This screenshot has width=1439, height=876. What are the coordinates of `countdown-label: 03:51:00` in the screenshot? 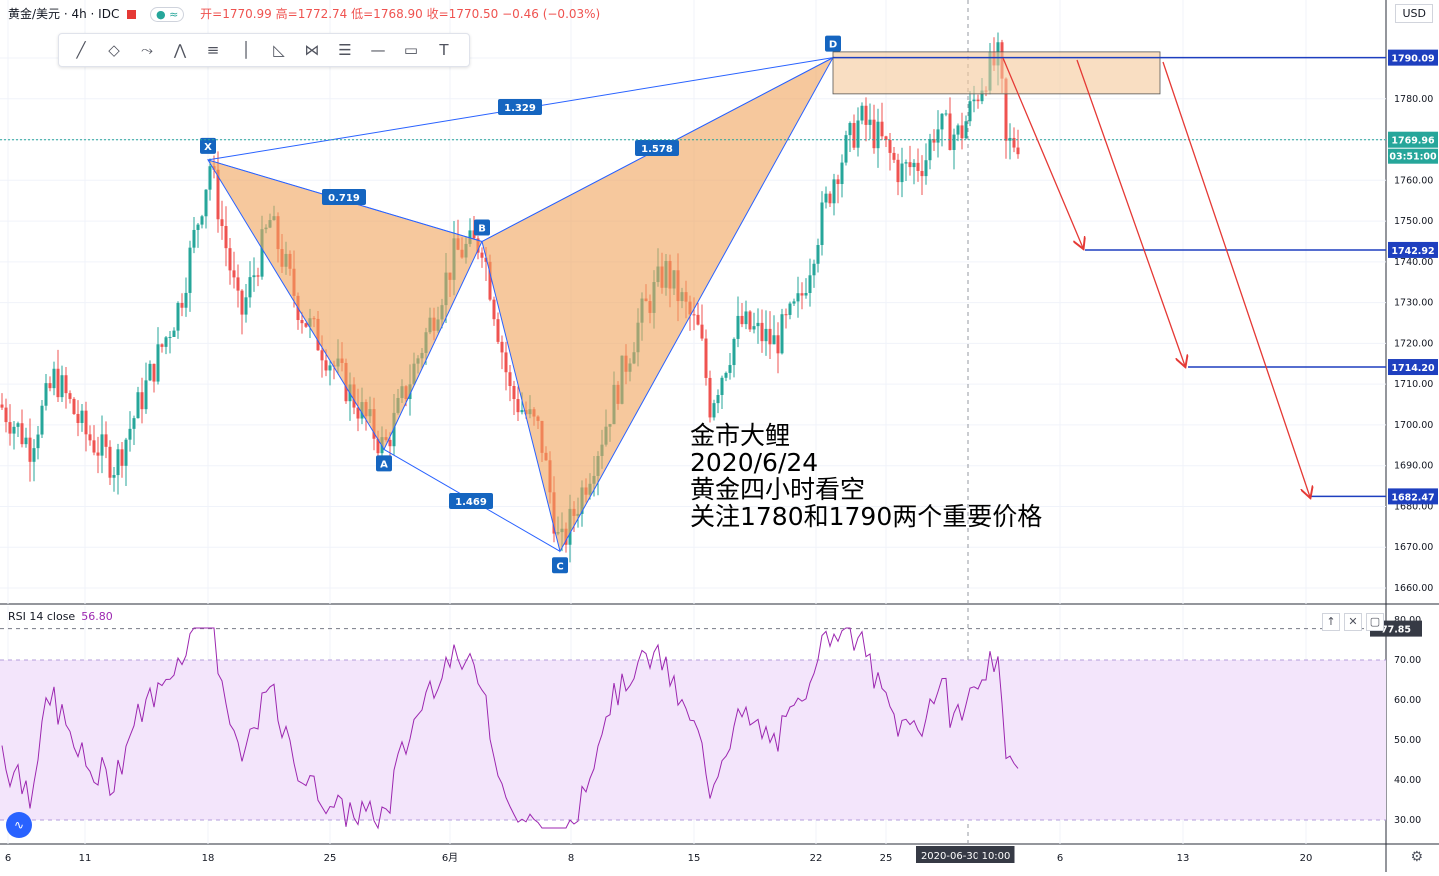 It's located at (1413, 157).